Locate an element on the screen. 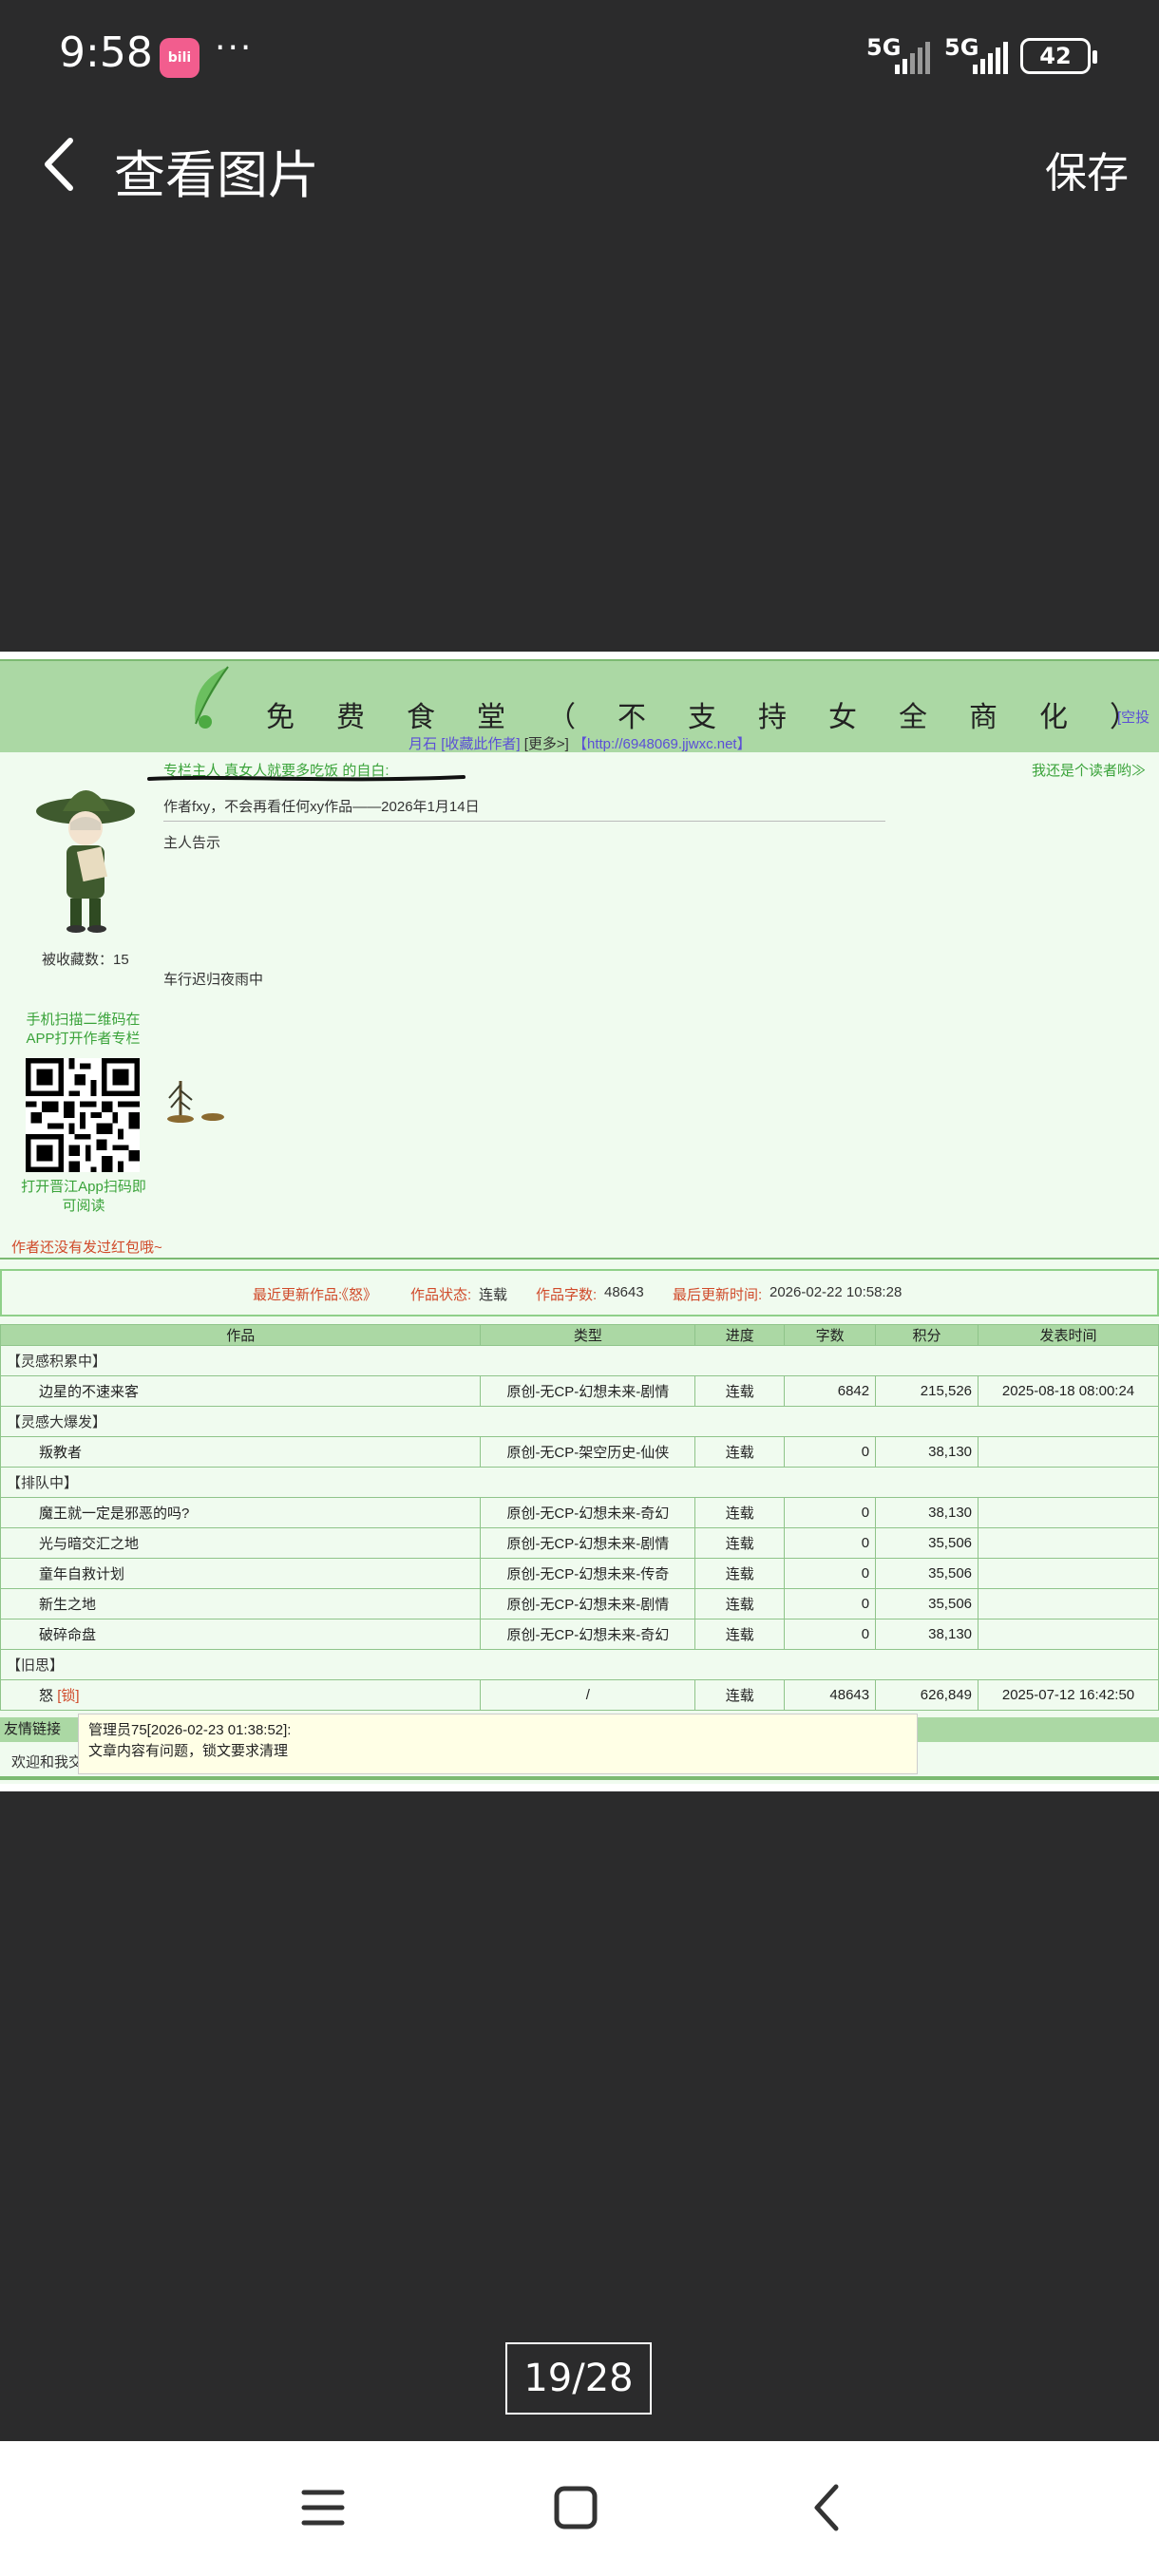 This screenshot has width=1159, height=2576. home-icon is located at coordinates (575, 2507).